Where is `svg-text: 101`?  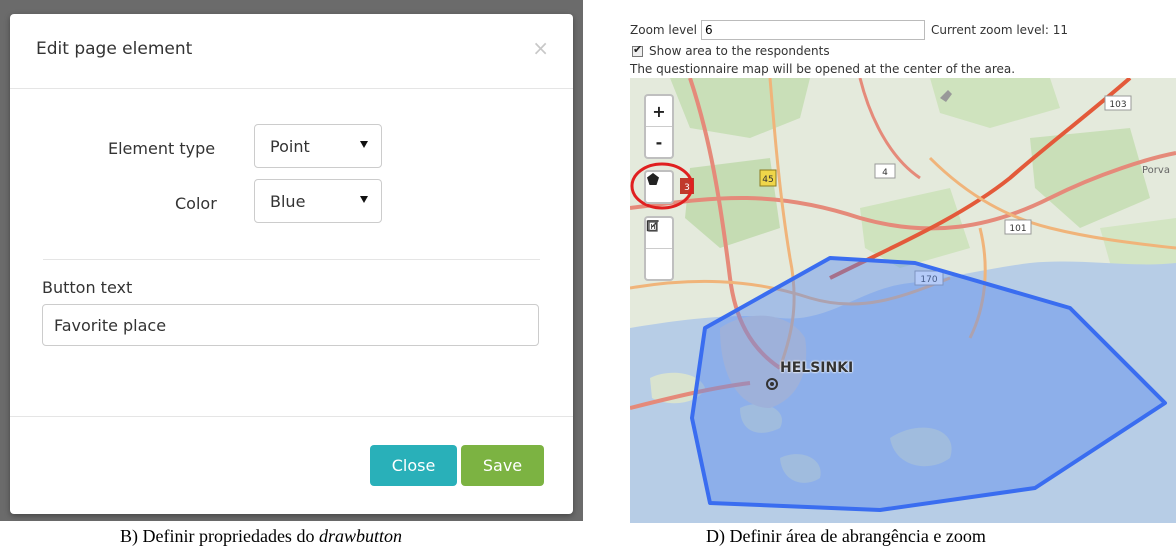 svg-text: 101 is located at coordinates (1017, 229).